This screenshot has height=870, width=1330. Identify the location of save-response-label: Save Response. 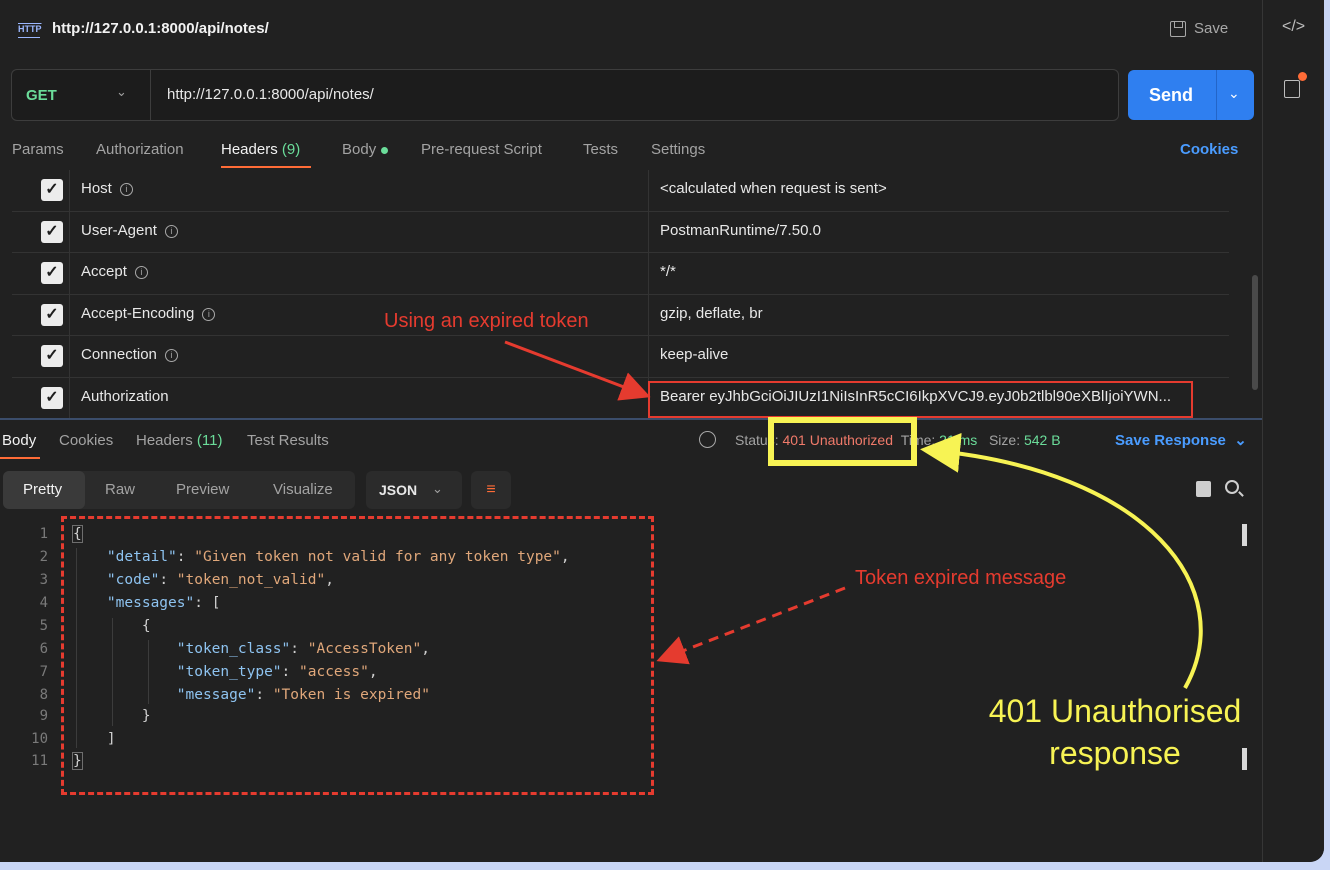
(1170, 440).